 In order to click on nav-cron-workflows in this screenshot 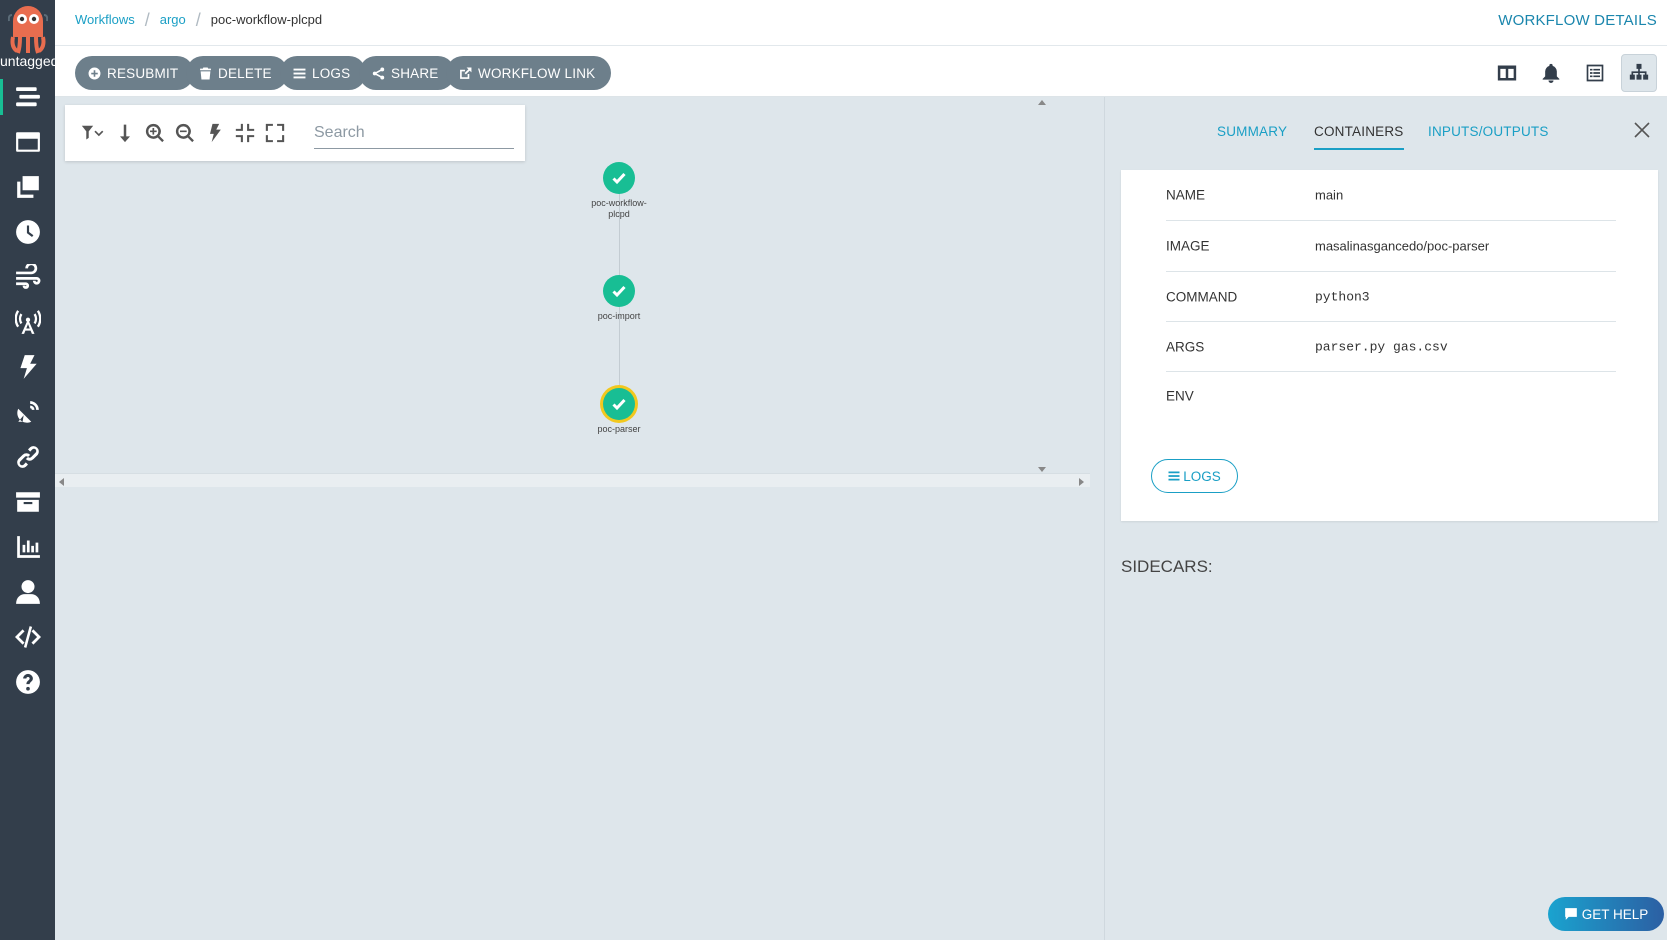, I will do `click(27, 231)`.